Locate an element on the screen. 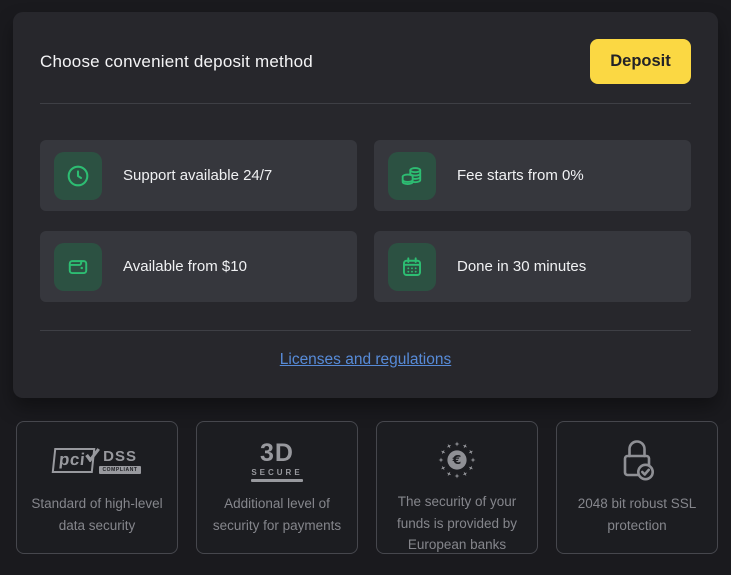 This screenshot has width=731, height=575. clock-icon is located at coordinates (78, 175).